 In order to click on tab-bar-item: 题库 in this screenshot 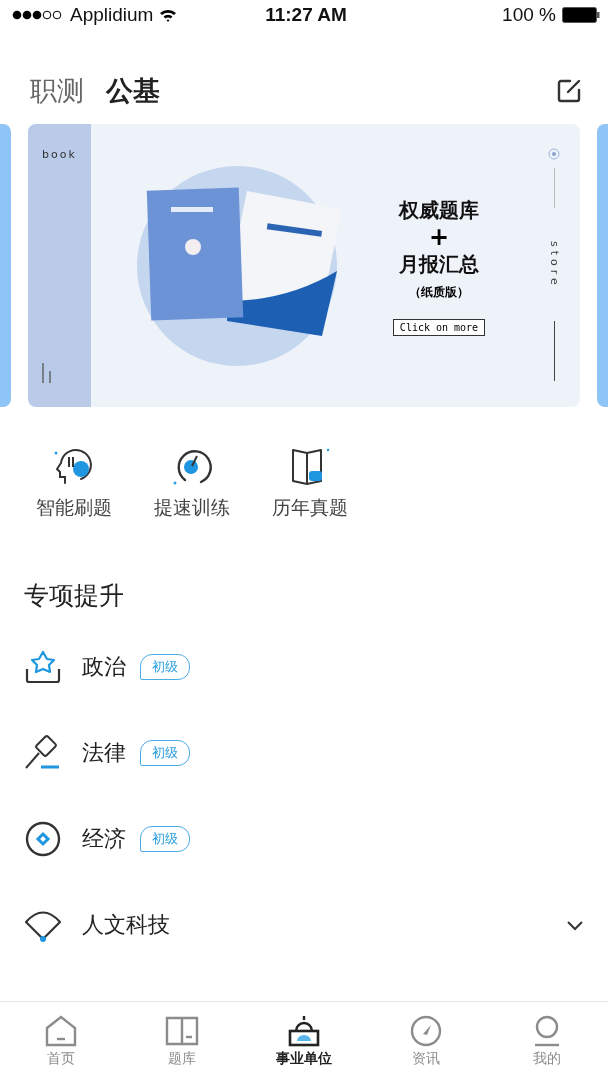, I will do `click(182, 1041)`.